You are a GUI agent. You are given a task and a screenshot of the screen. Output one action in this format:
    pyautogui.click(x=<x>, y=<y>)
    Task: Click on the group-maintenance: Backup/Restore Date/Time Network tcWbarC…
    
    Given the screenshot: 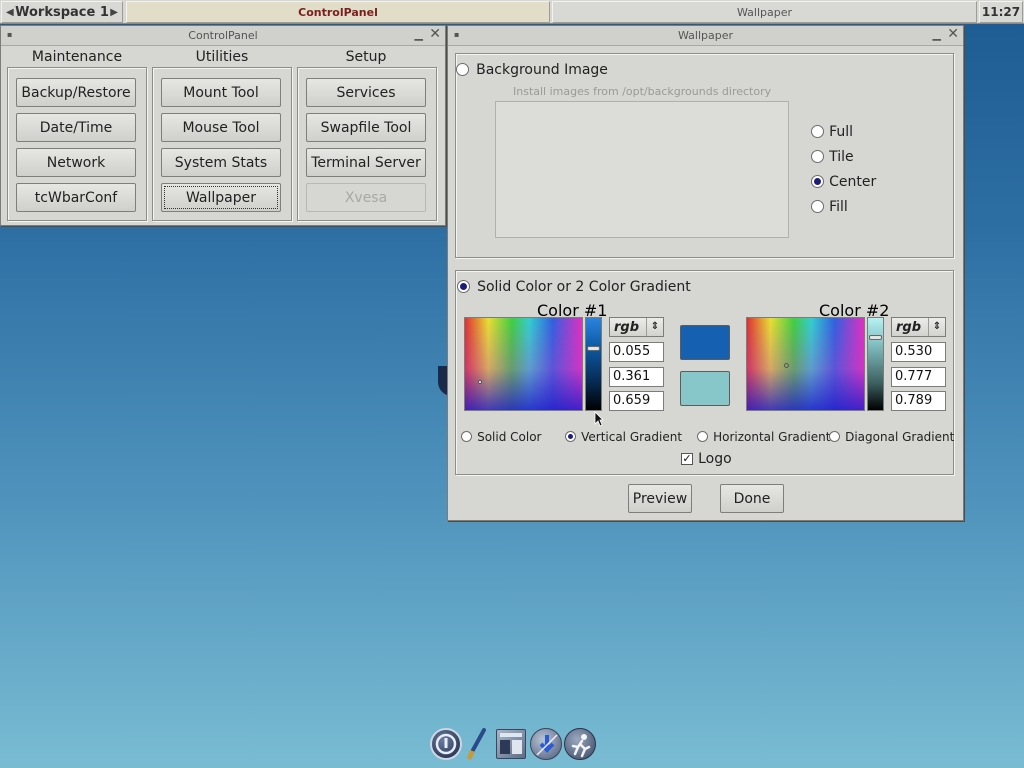 What is the action you would take?
    pyautogui.click(x=77, y=144)
    